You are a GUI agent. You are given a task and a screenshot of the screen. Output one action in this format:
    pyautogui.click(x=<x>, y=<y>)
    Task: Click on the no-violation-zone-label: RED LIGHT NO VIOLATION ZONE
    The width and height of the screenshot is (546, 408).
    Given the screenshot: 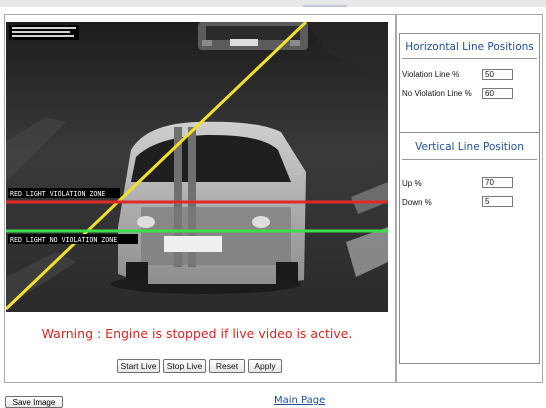 What is the action you would take?
    pyautogui.click(x=63, y=240)
    